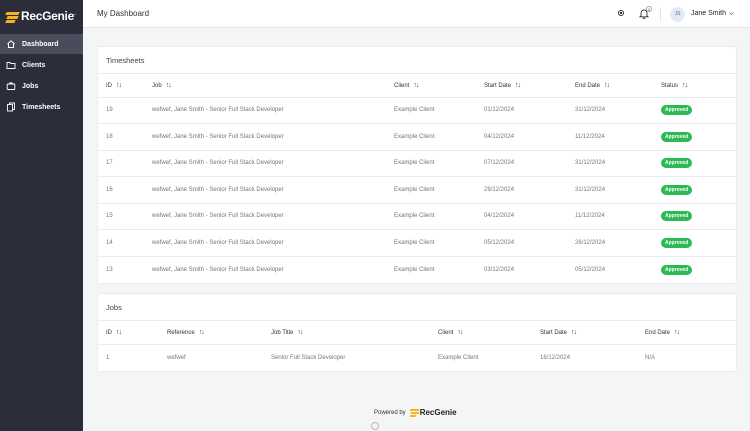 This screenshot has height=431, width=750. What do you see at coordinates (219, 333) in the screenshot?
I see `col-reference: Reference ↑↓` at bounding box center [219, 333].